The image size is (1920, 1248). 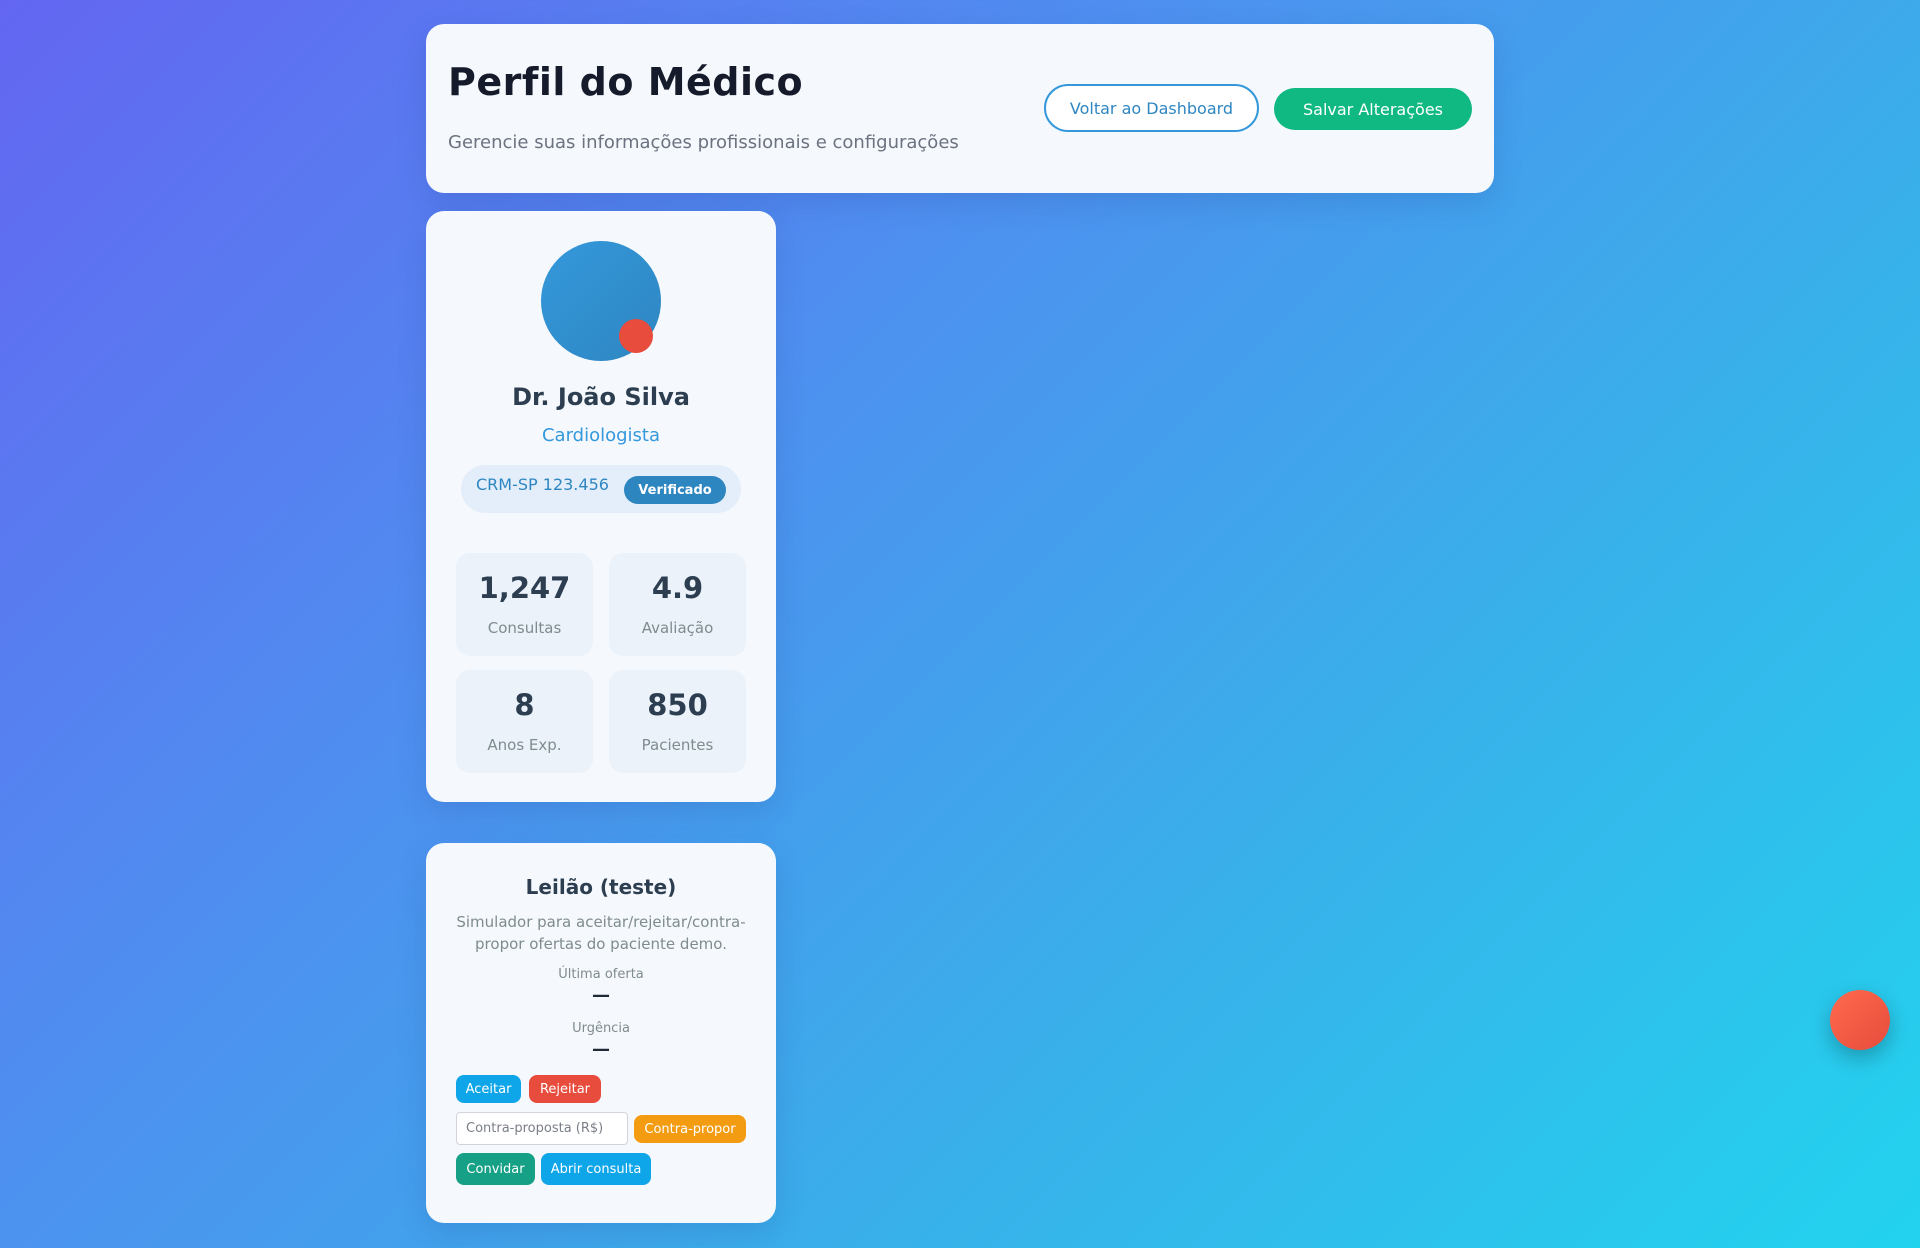 I want to click on stat-consultas: 1,247 Consultas, so click(x=524, y=604).